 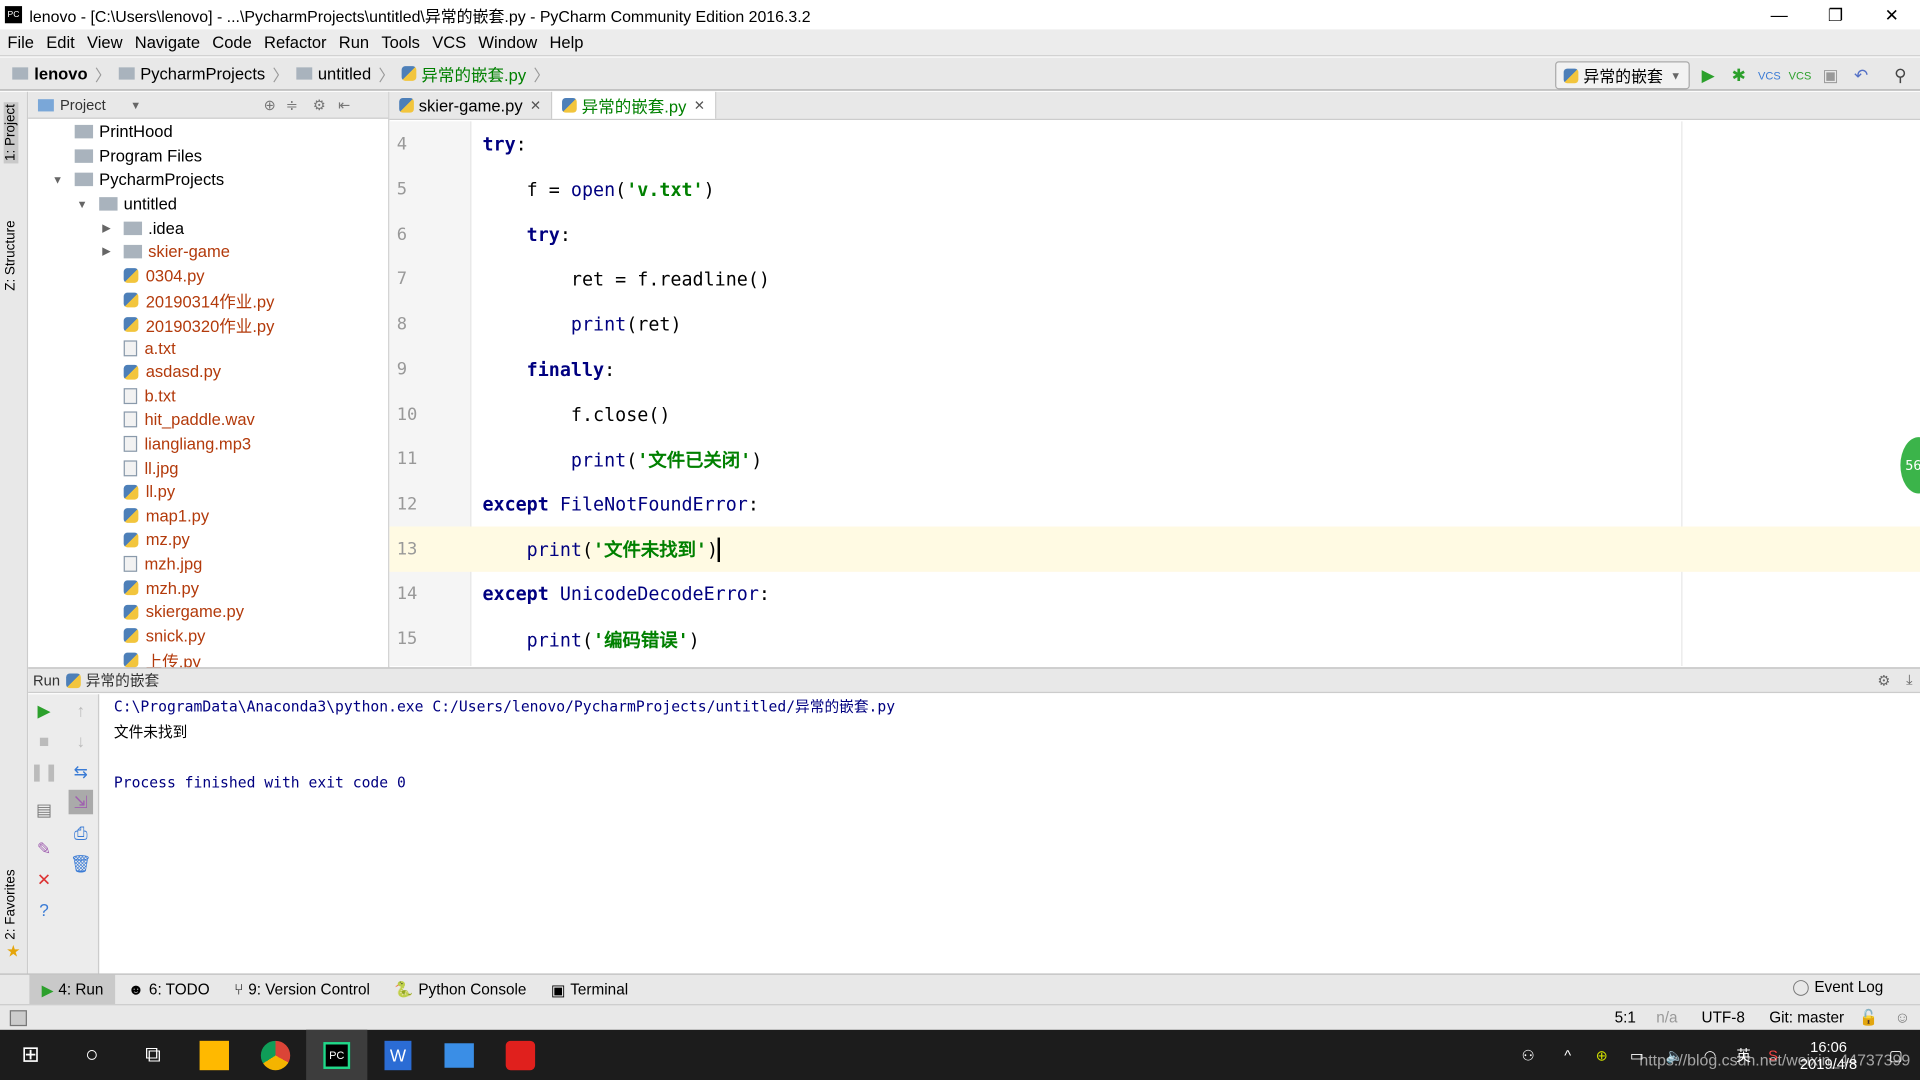 What do you see at coordinates (152, 1055) in the screenshot?
I see `task-view-icon: ⧉` at bounding box center [152, 1055].